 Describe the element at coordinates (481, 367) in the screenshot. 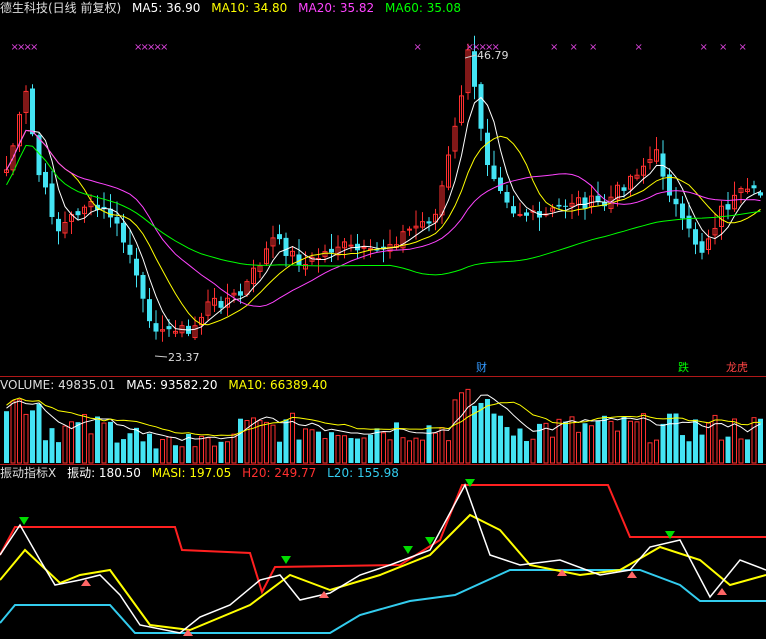

I see `finance-marker: 财` at that location.